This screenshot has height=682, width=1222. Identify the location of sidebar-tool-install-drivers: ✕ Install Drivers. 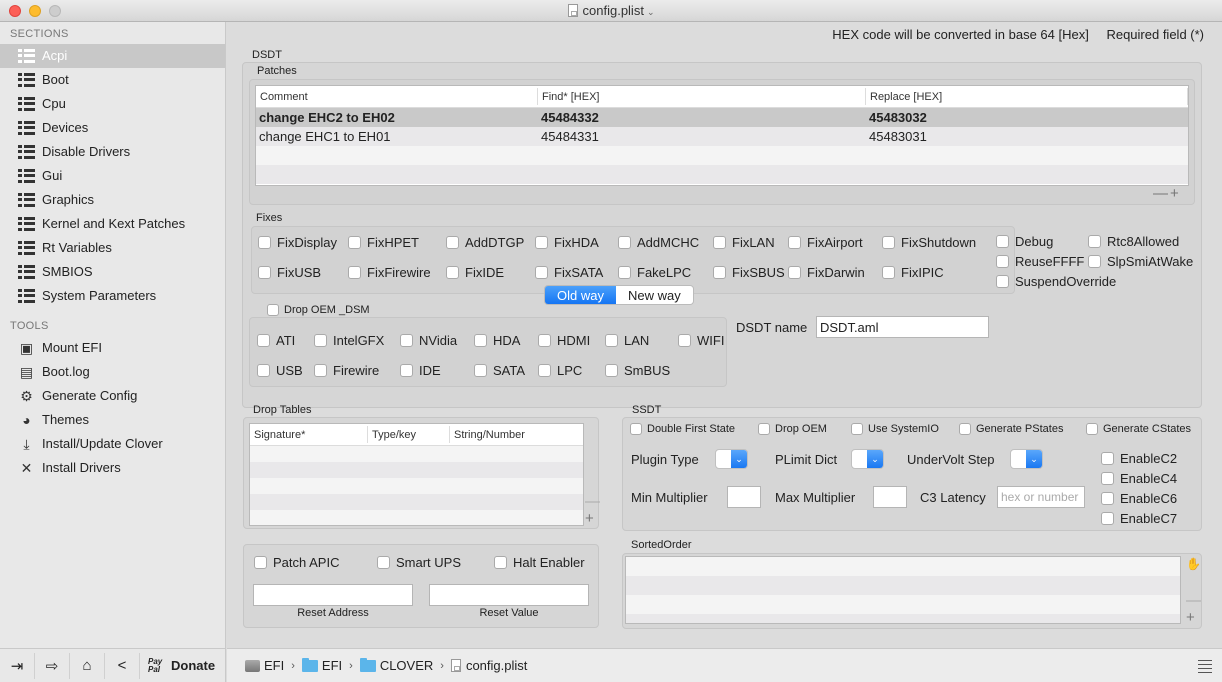
(112, 468).